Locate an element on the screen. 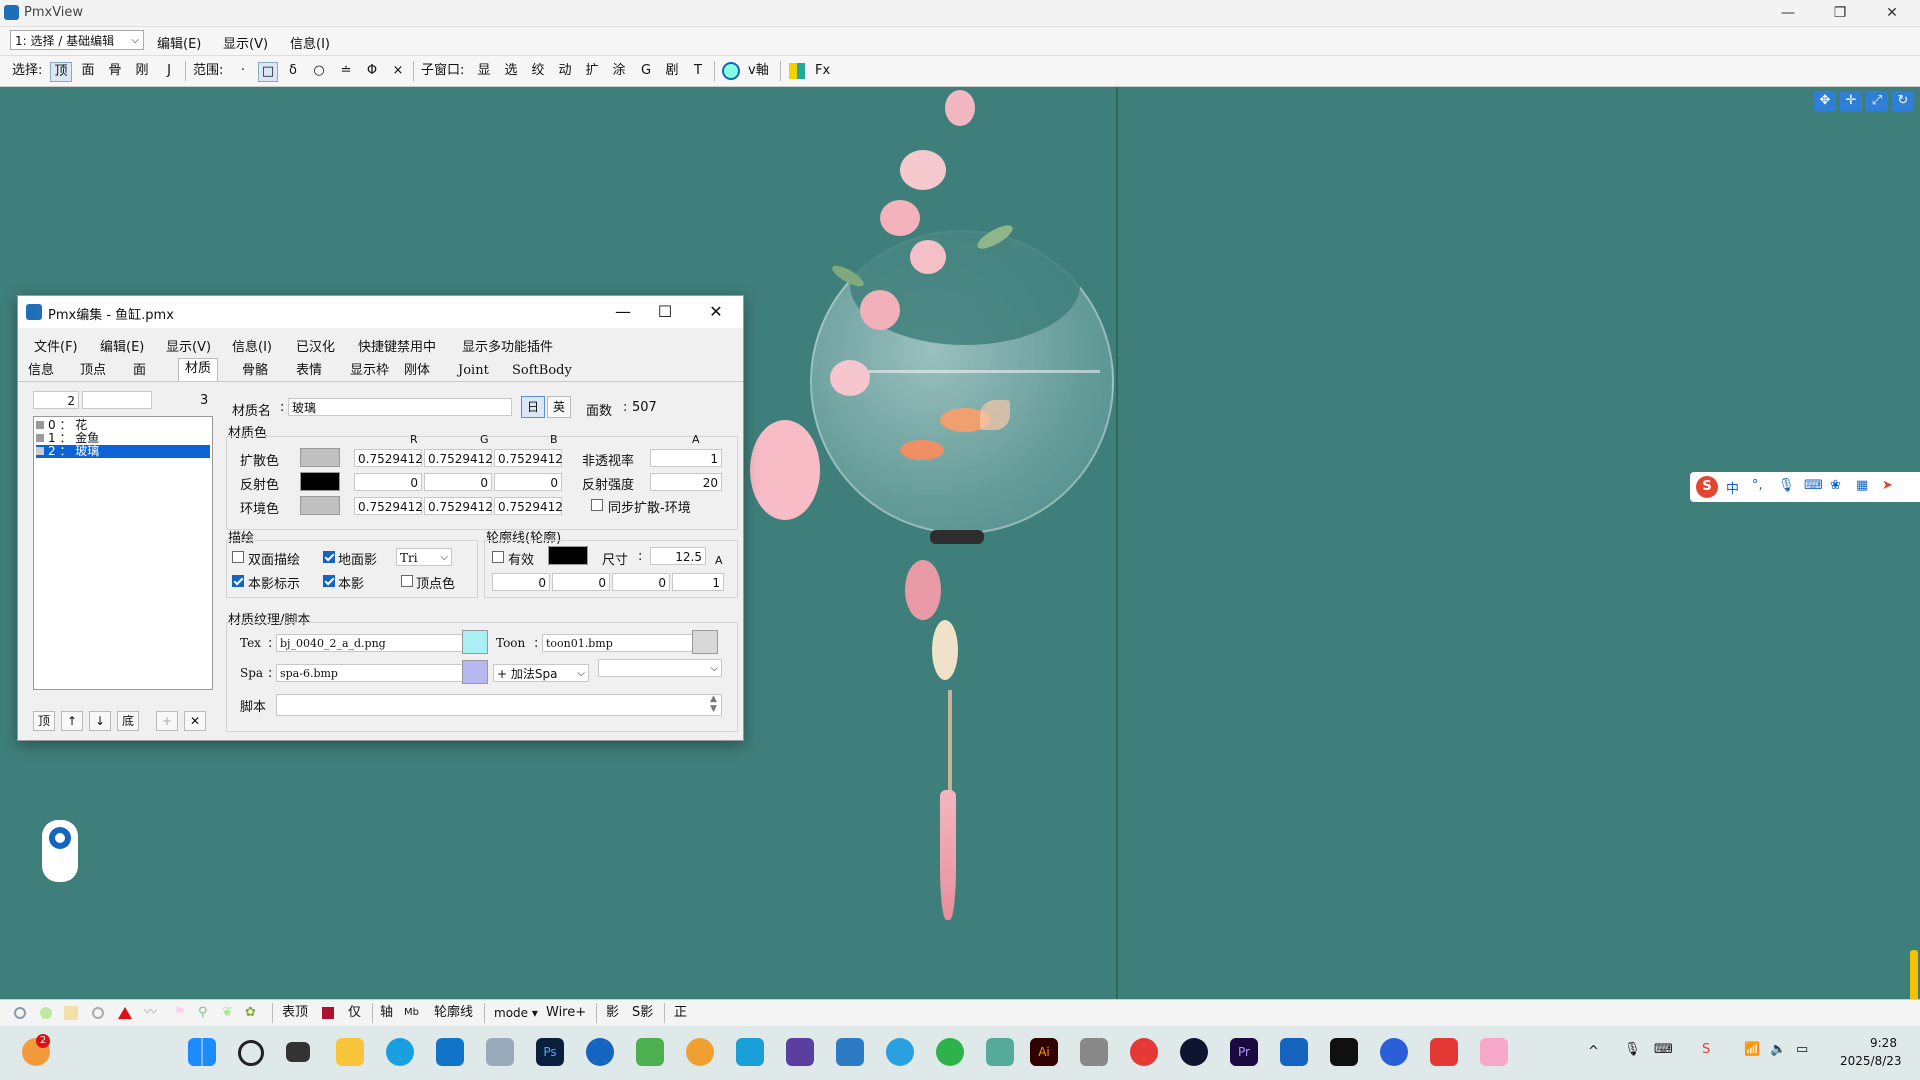 The width and height of the screenshot is (1920, 1080). script-field is located at coordinates (499, 705).